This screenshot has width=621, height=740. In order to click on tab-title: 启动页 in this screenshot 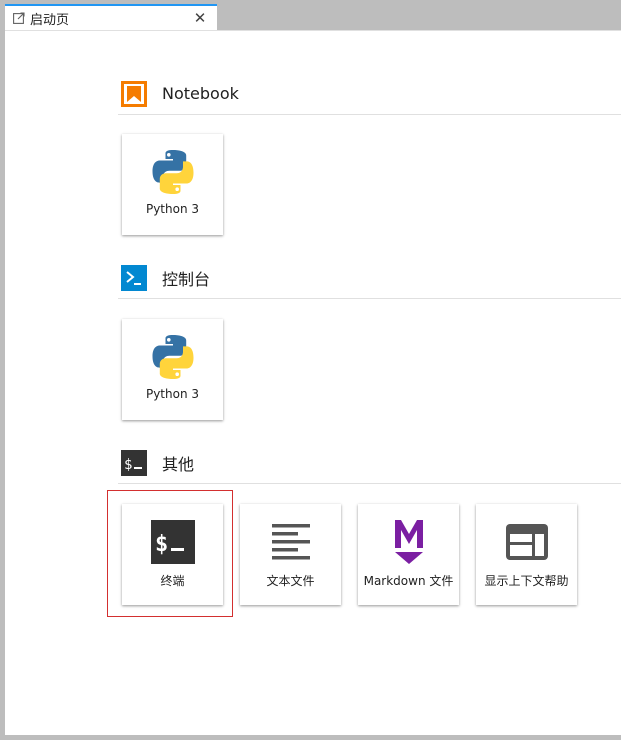, I will do `click(50, 20)`.